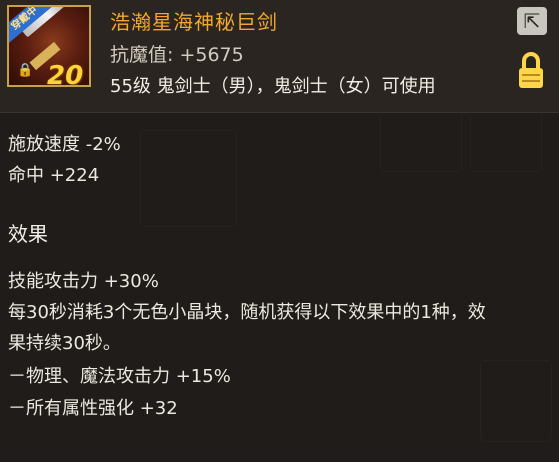  Describe the element at coordinates (25, 70) in the screenshot. I see `small-lock-icon: 🔒` at that location.